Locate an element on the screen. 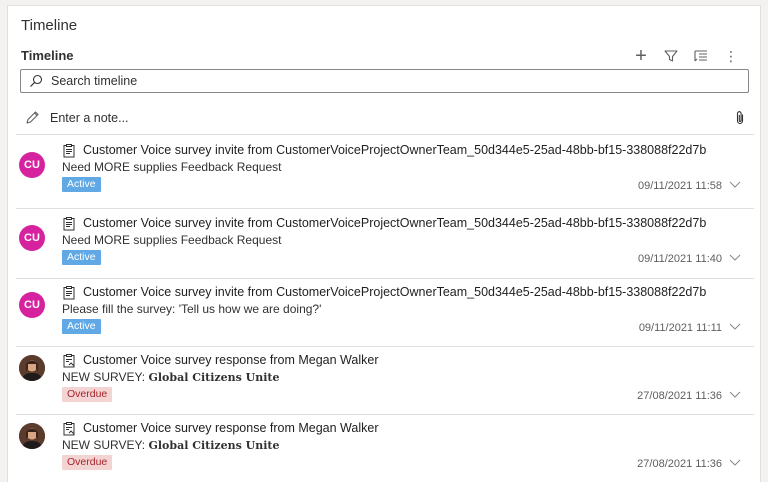  timeline-toolbar: + ⋮ is located at coordinates (686, 56).